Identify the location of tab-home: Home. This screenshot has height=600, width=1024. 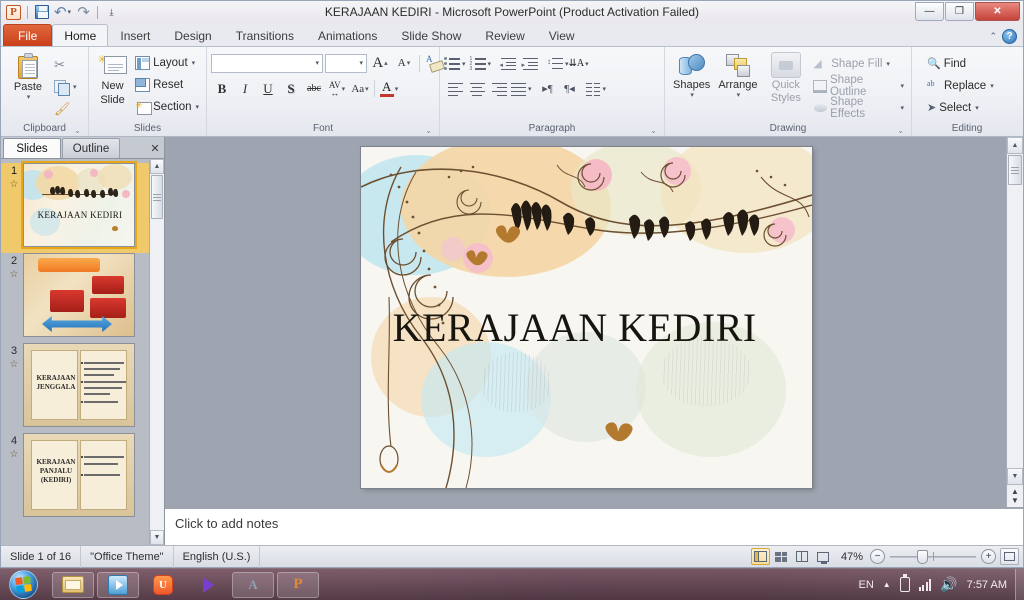
(80, 35).